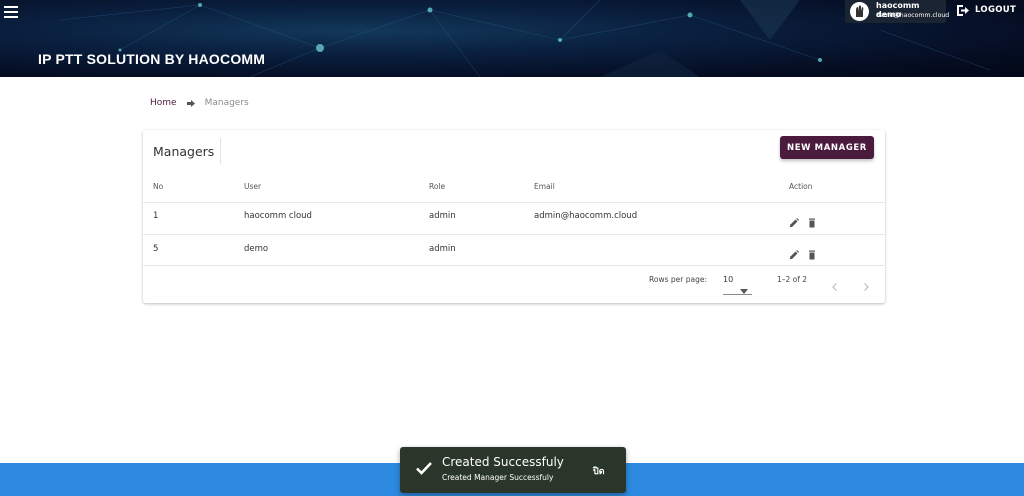 The image size is (1024, 496). What do you see at coordinates (226, 103) in the screenshot?
I see `breadcrumb-current: Managers` at bounding box center [226, 103].